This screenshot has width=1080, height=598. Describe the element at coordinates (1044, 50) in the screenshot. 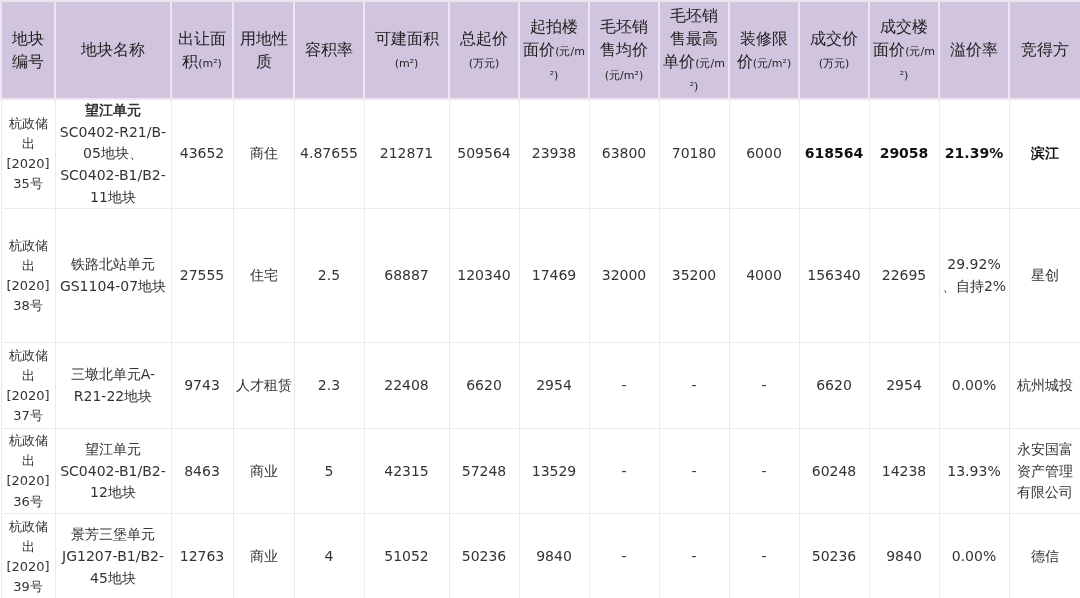

I see `column-header: 竞得方` at that location.